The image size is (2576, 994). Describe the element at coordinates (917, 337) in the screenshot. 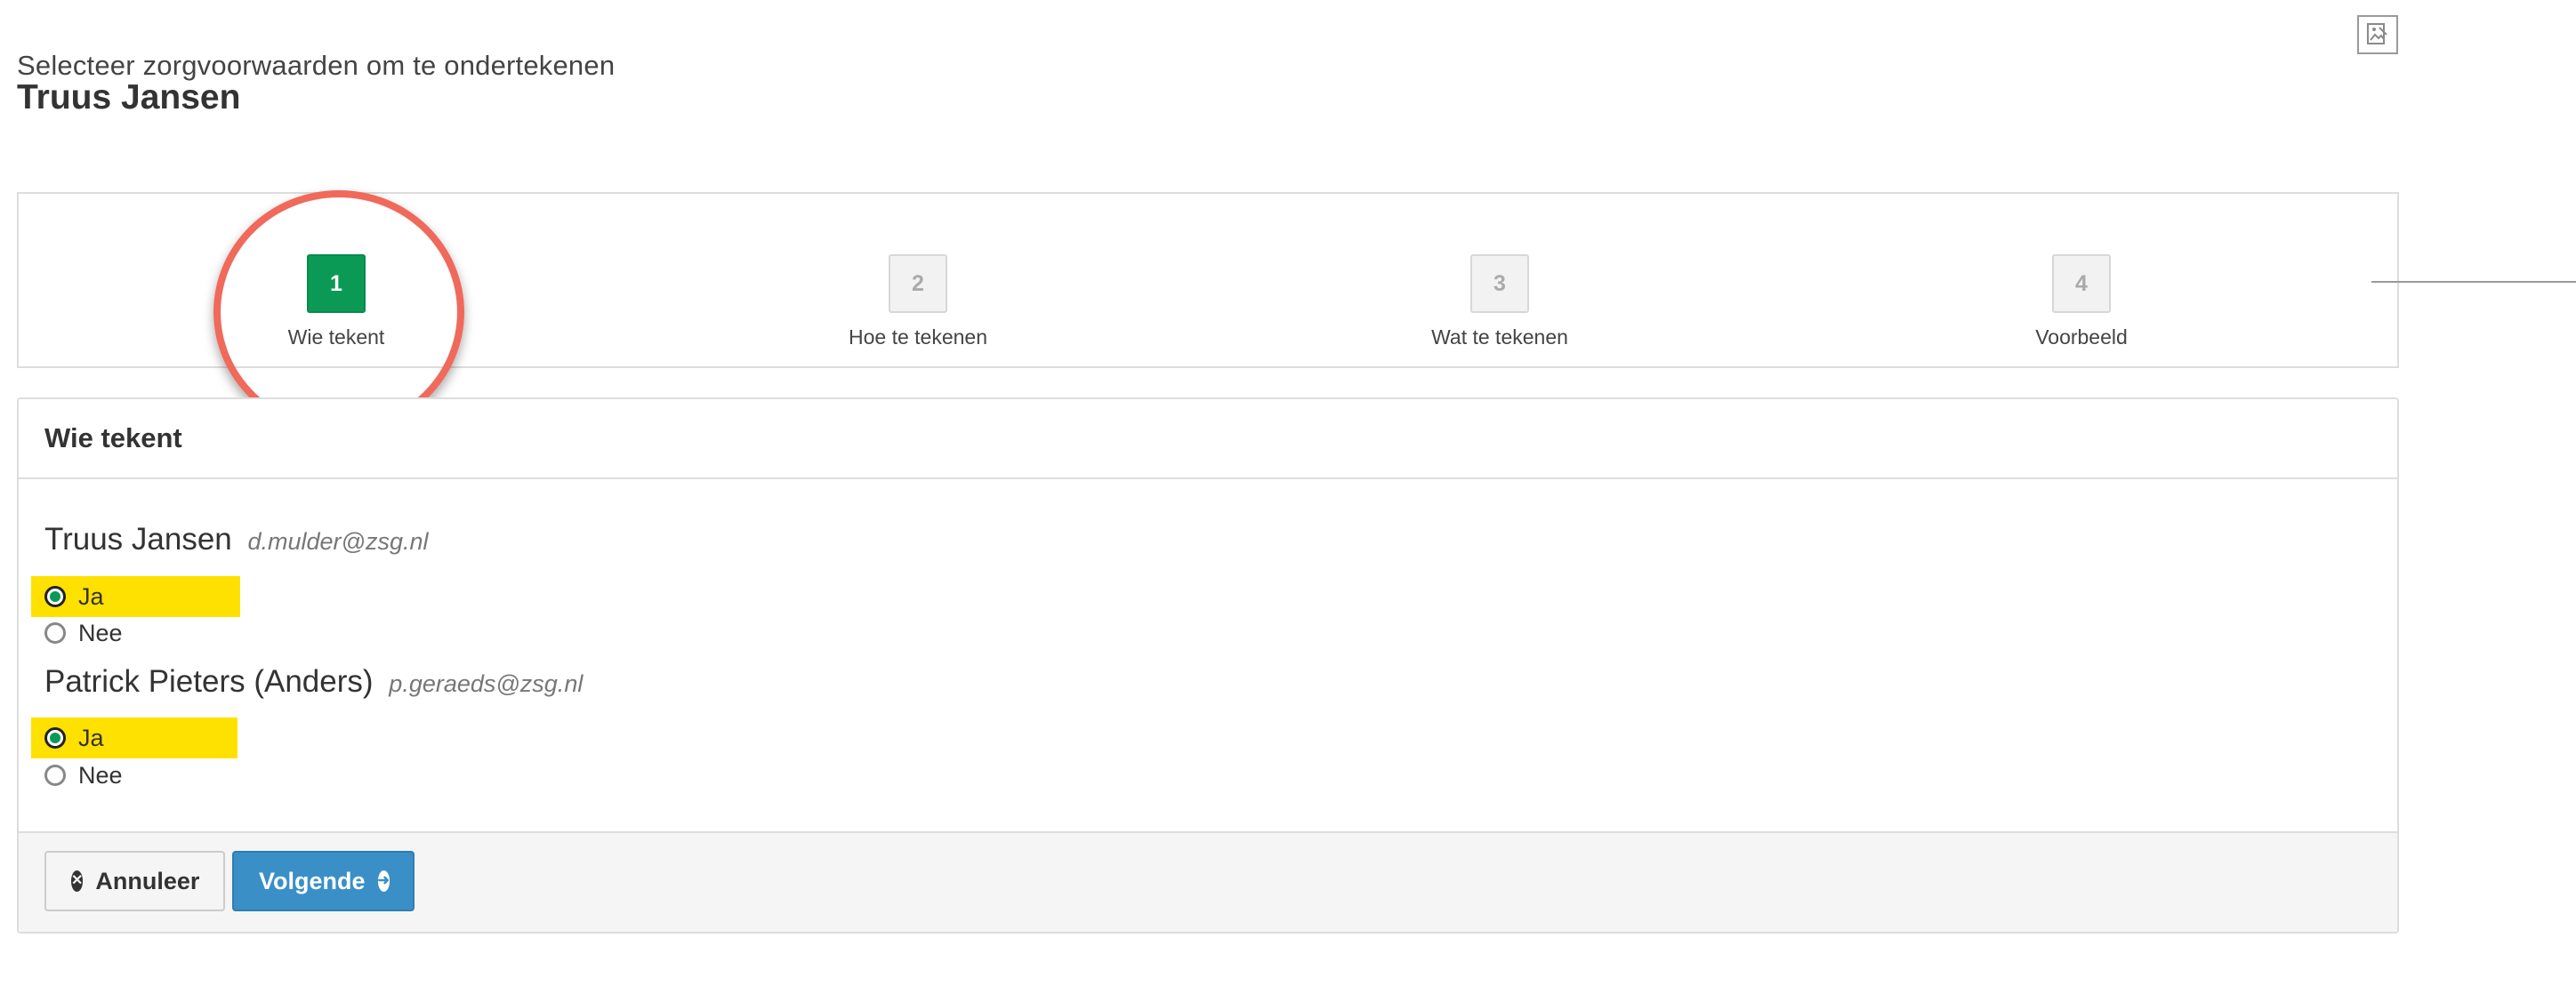

I see `step-label: Hoe te tekenen` at that location.